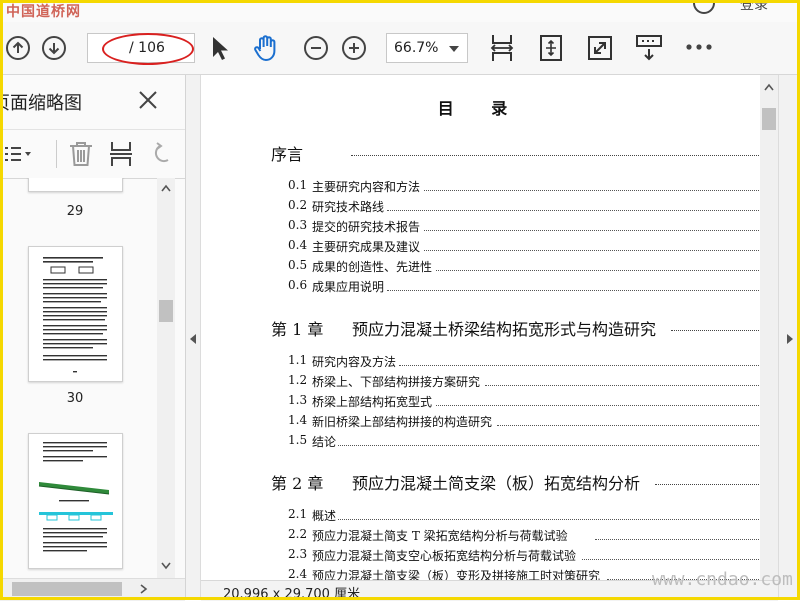  I want to click on expand-icon, so click(600, 48).